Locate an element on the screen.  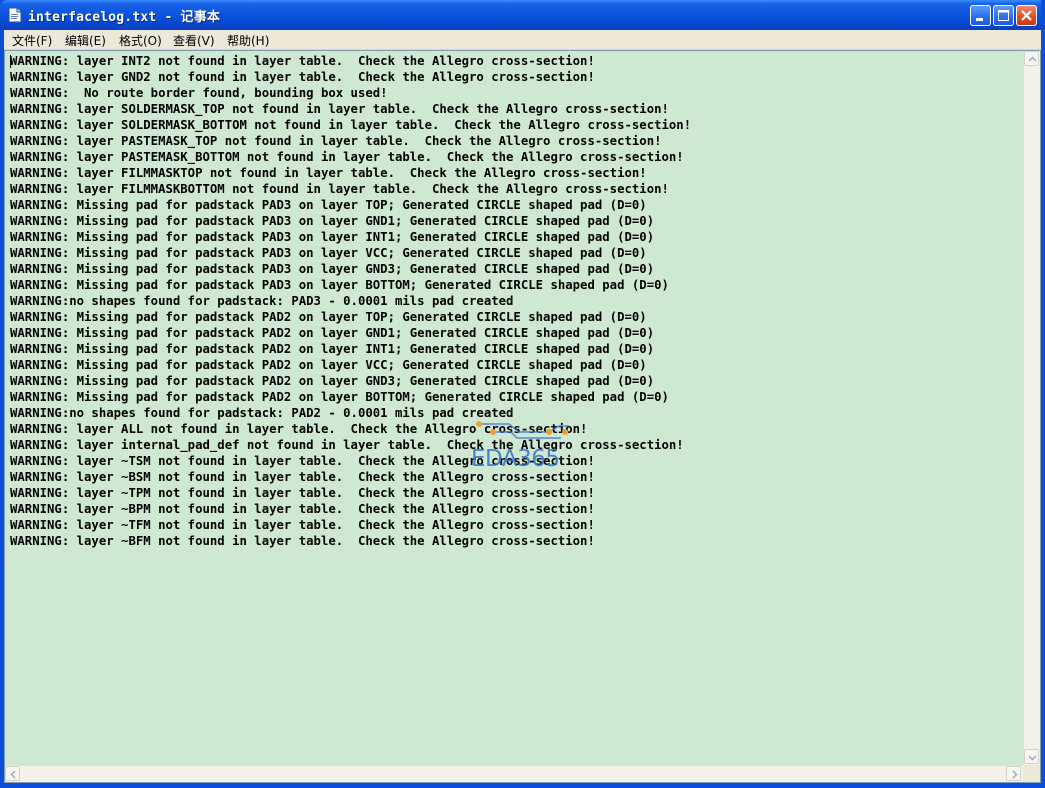
arrow-up-icon is located at coordinates (1032, 59).